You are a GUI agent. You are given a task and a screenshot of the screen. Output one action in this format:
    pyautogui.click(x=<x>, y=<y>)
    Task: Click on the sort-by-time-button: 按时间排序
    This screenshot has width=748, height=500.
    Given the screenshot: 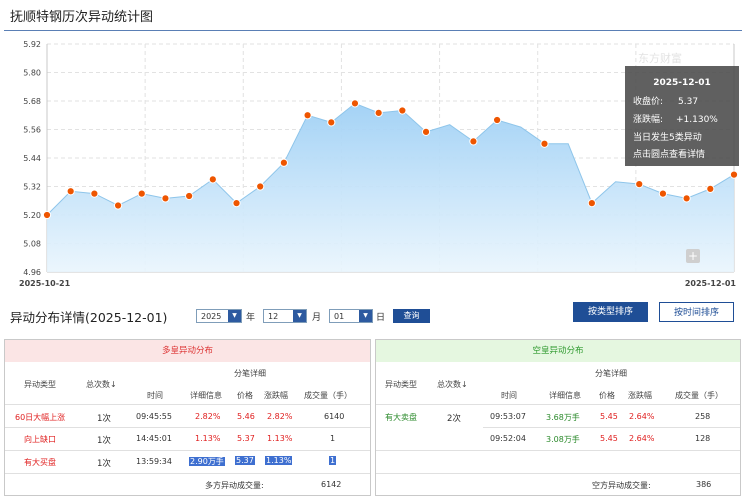 What is the action you would take?
    pyautogui.click(x=696, y=312)
    